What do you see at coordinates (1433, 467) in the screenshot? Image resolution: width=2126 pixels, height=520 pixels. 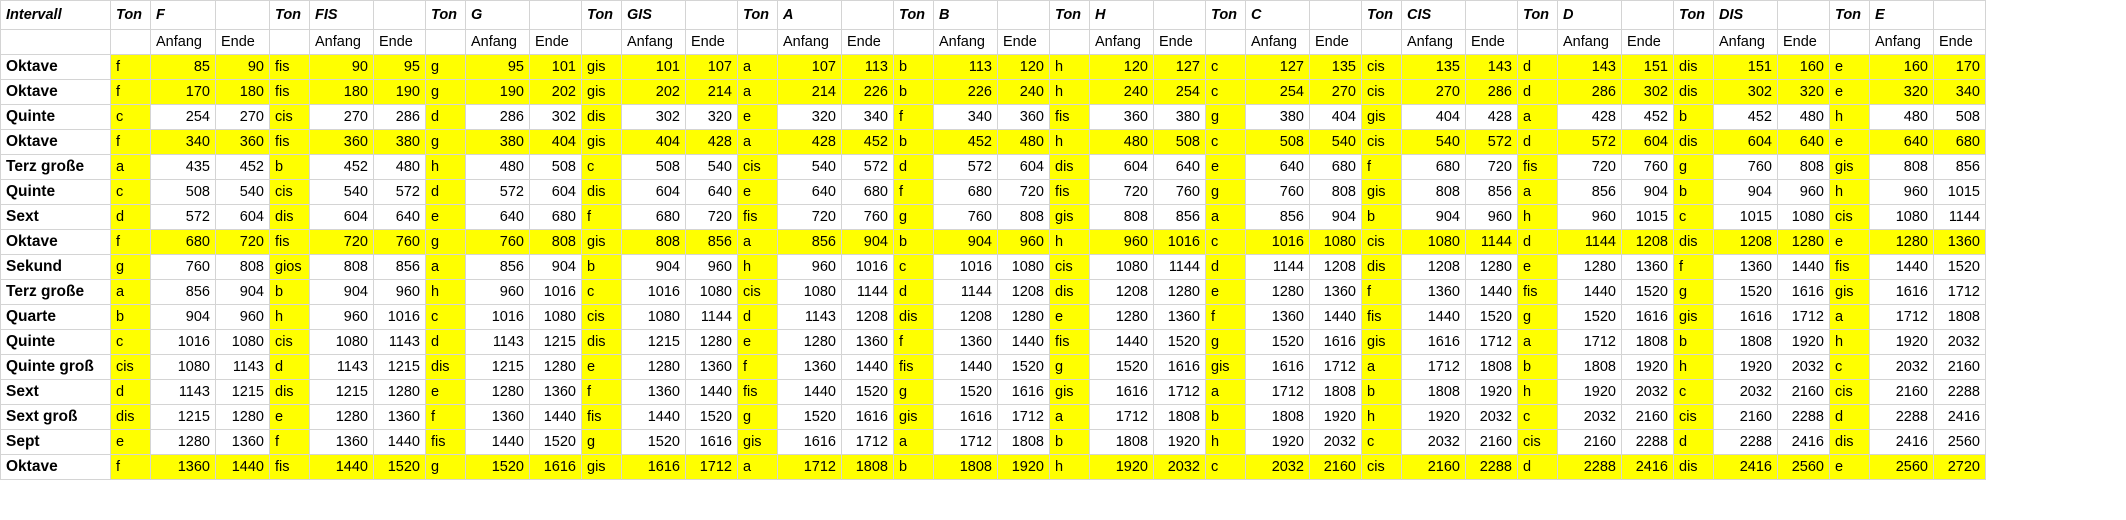 I see `start-cell: 2160` at bounding box center [1433, 467].